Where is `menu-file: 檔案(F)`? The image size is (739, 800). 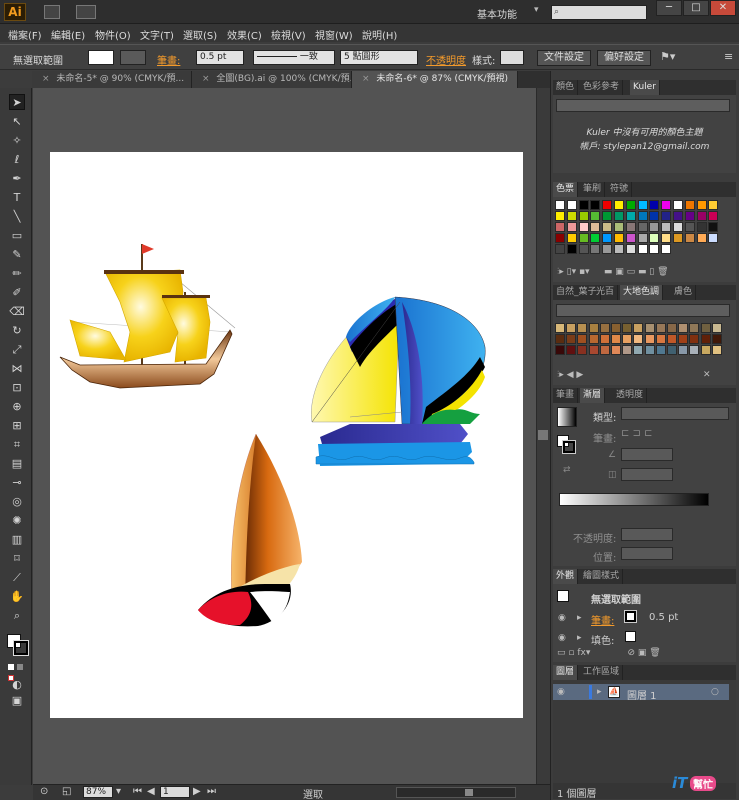 menu-file: 檔案(F) is located at coordinates (25, 34).